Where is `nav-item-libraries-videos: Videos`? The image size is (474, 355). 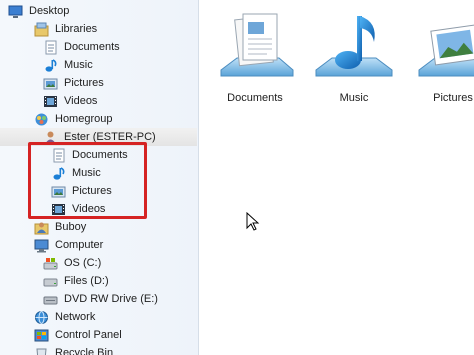 nav-item-libraries-videos: Videos is located at coordinates (70, 101).